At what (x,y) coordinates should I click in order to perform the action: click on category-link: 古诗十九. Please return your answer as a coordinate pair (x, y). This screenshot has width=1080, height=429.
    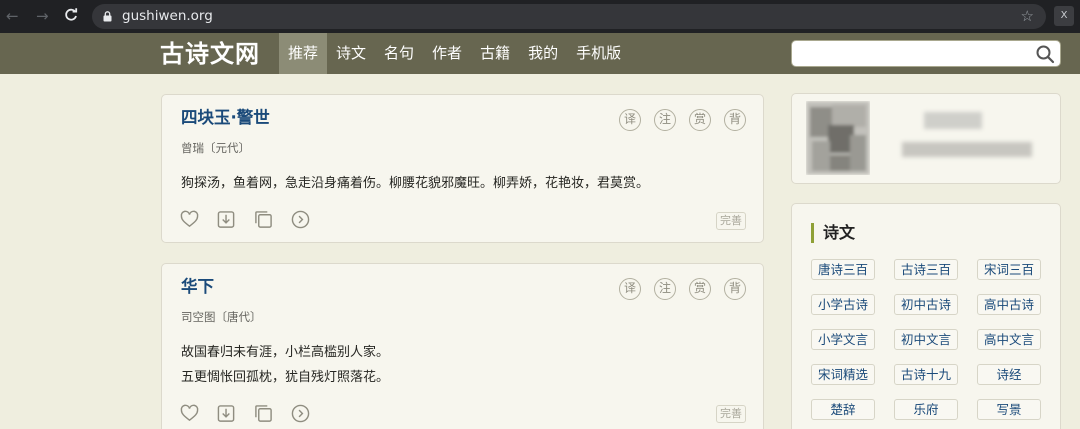
    Looking at the image, I should click on (926, 374).